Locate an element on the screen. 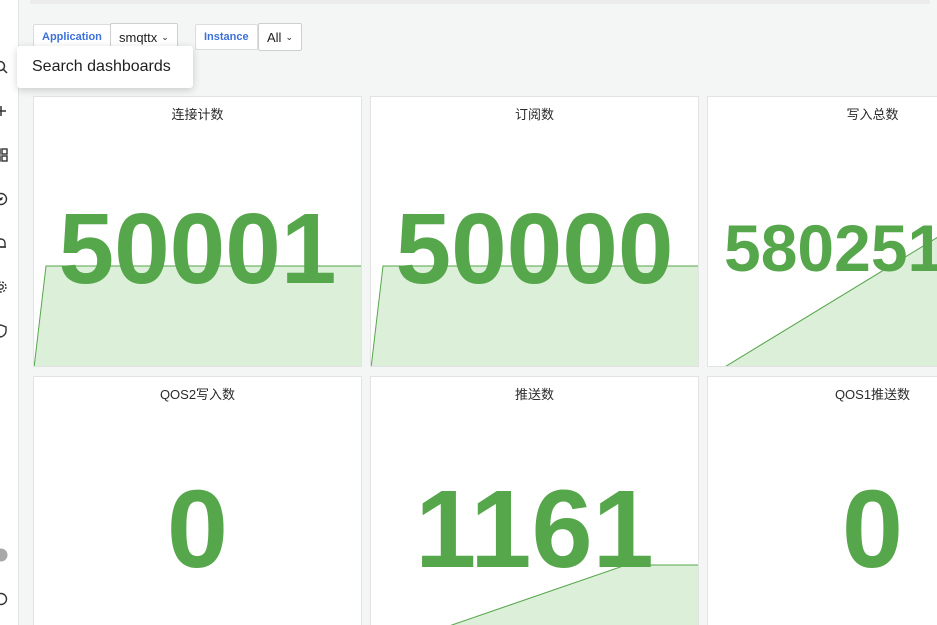 The height and width of the screenshot is (625, 937). sidebar is located at coordinates (9, 312).